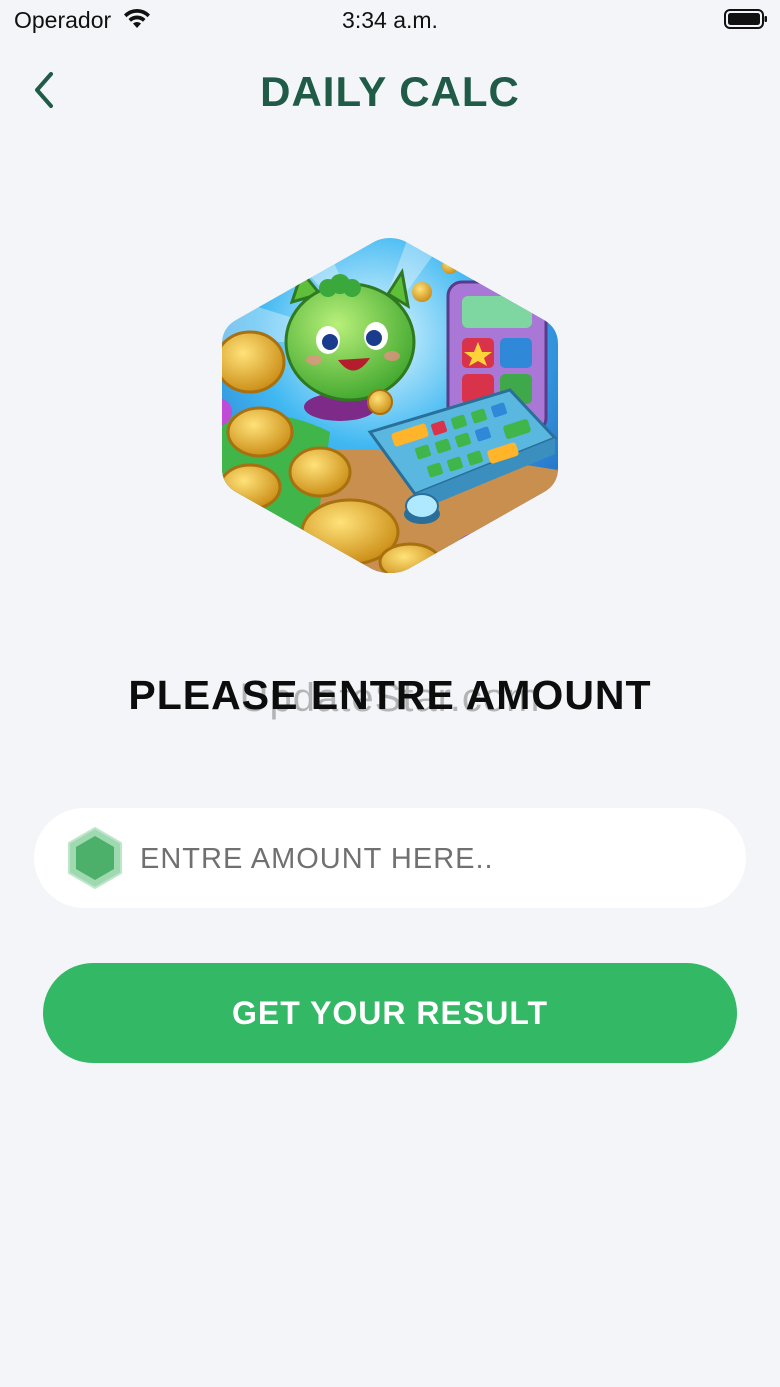 The height and width of the screenshot is (1387, 780). Describe the element at coordinates (390, 1013) in the screenshot. I see `get-result-button: GET YOUR RESULT` at that location.